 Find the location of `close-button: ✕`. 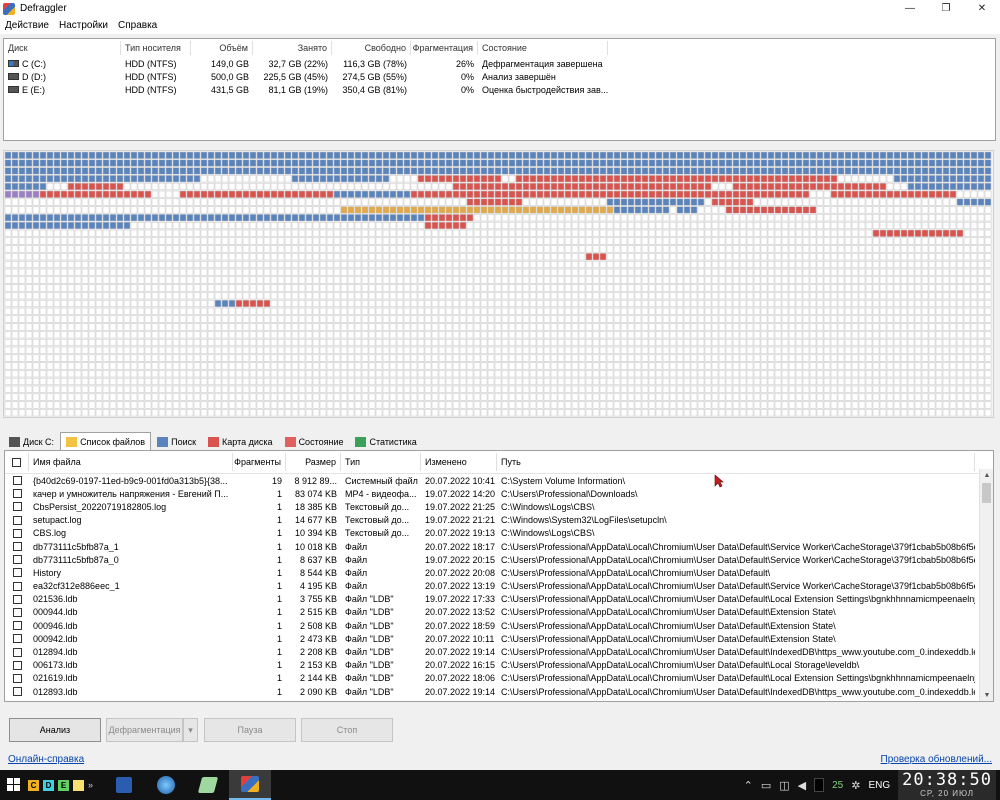

close-button: ✕ is located at coordinates (982, 8).